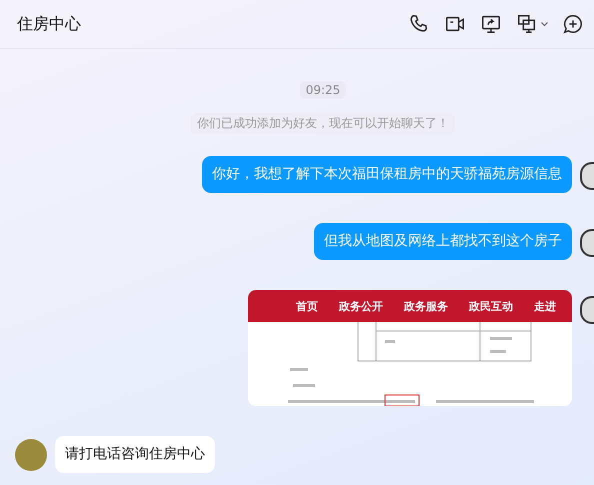  I want to click on system-notice: 你们已成功添加为好友，现在可以开始聊天了！, so click(323, 123).